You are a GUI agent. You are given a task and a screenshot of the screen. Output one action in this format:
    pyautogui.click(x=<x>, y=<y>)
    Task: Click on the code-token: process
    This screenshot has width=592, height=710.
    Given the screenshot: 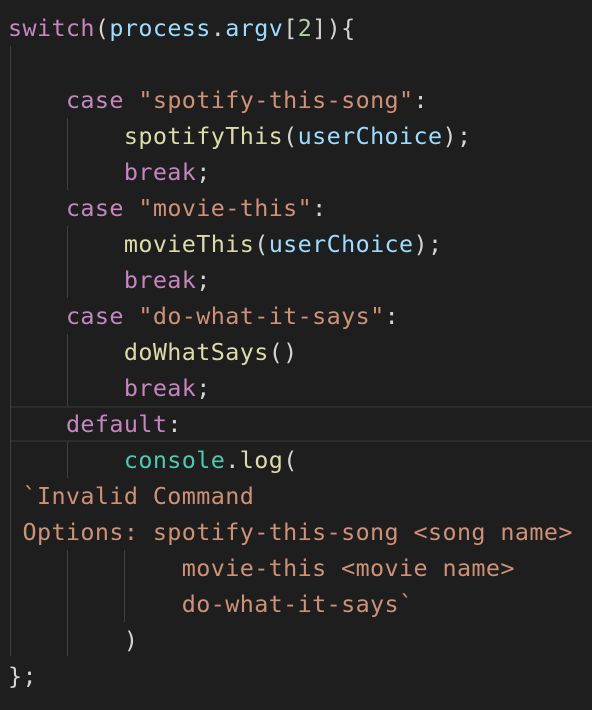 What is the action you would take?
    pyautogui.click(x=160, y=28)
    